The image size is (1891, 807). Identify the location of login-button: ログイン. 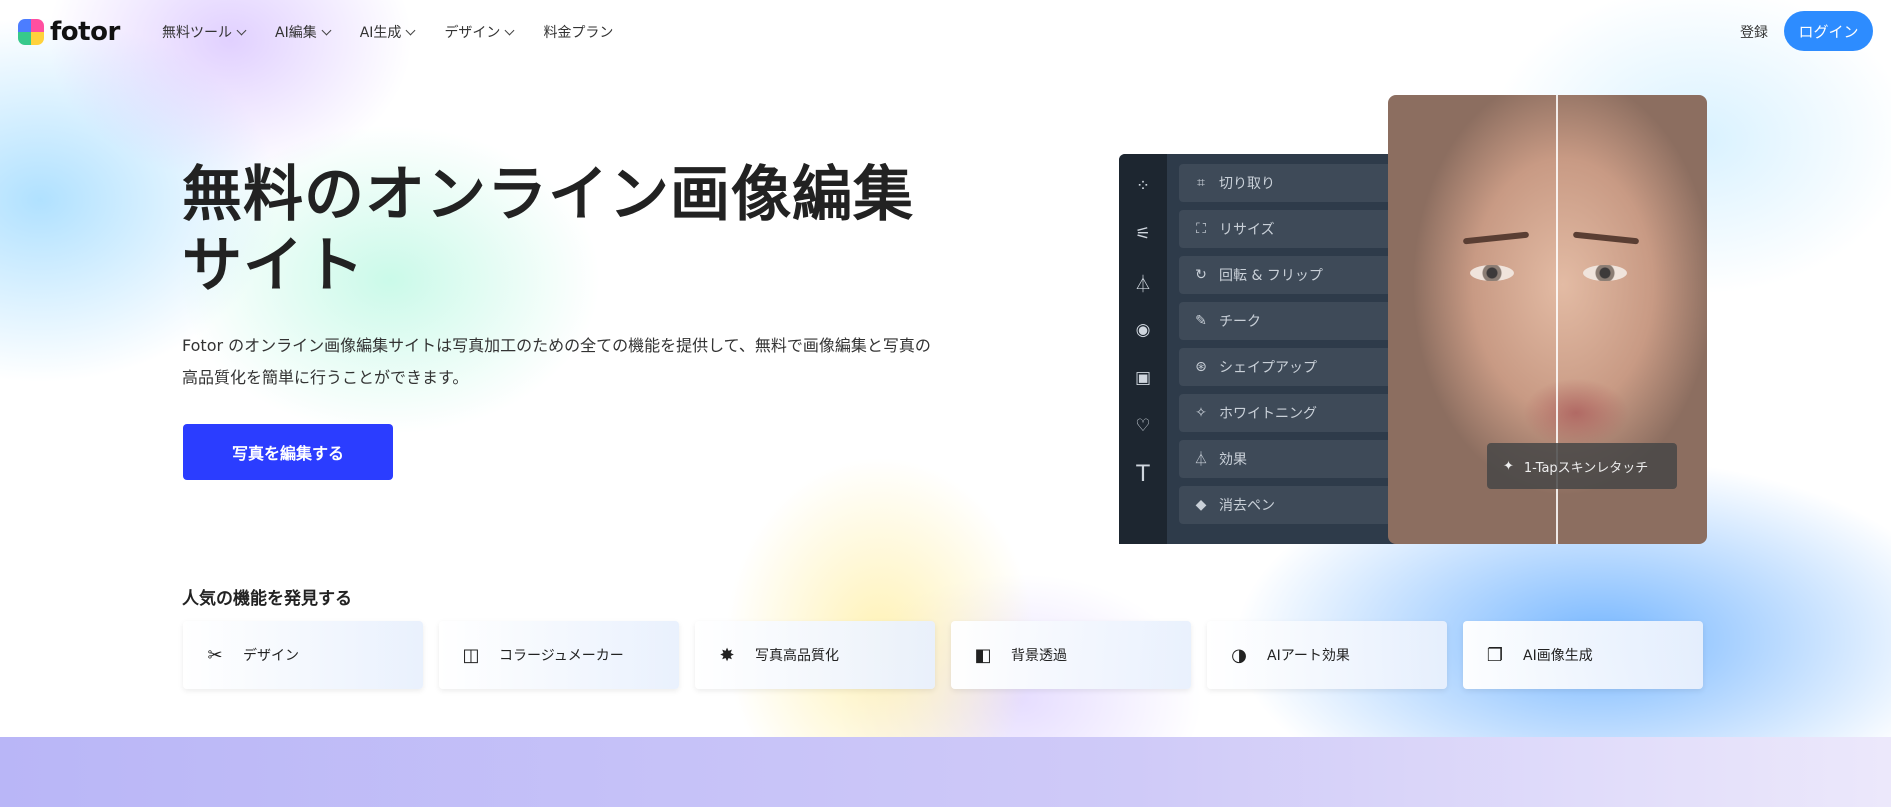
(1828, 31).